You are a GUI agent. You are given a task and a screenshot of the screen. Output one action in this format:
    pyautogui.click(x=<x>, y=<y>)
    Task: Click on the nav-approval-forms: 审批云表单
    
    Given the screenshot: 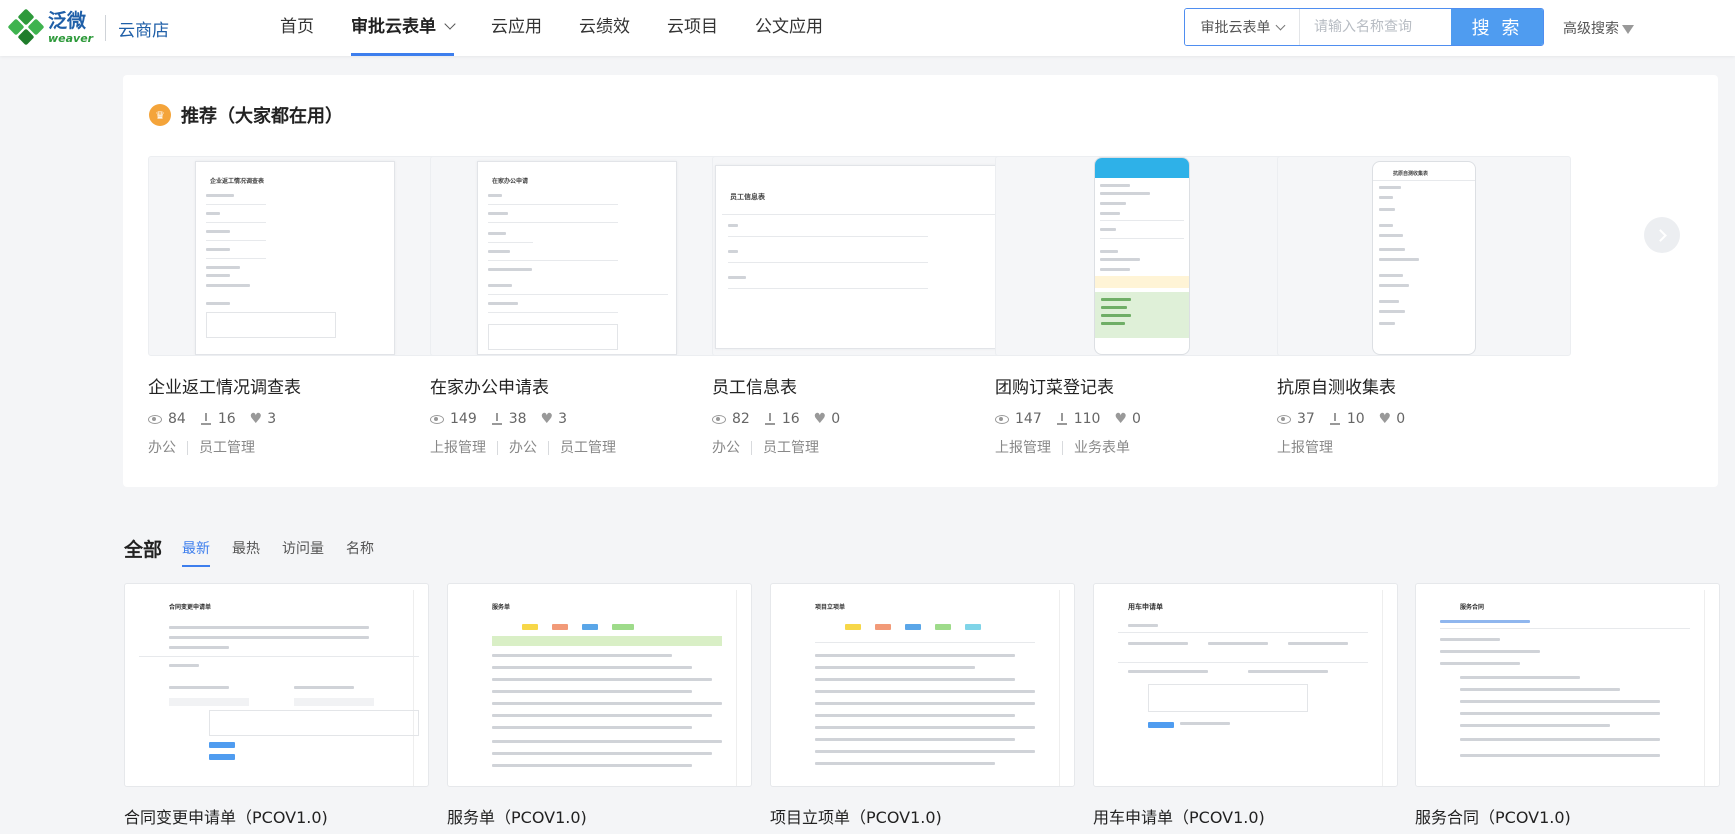 What is the action you would take?
    pyautogui.click(x=403, y=28)
    